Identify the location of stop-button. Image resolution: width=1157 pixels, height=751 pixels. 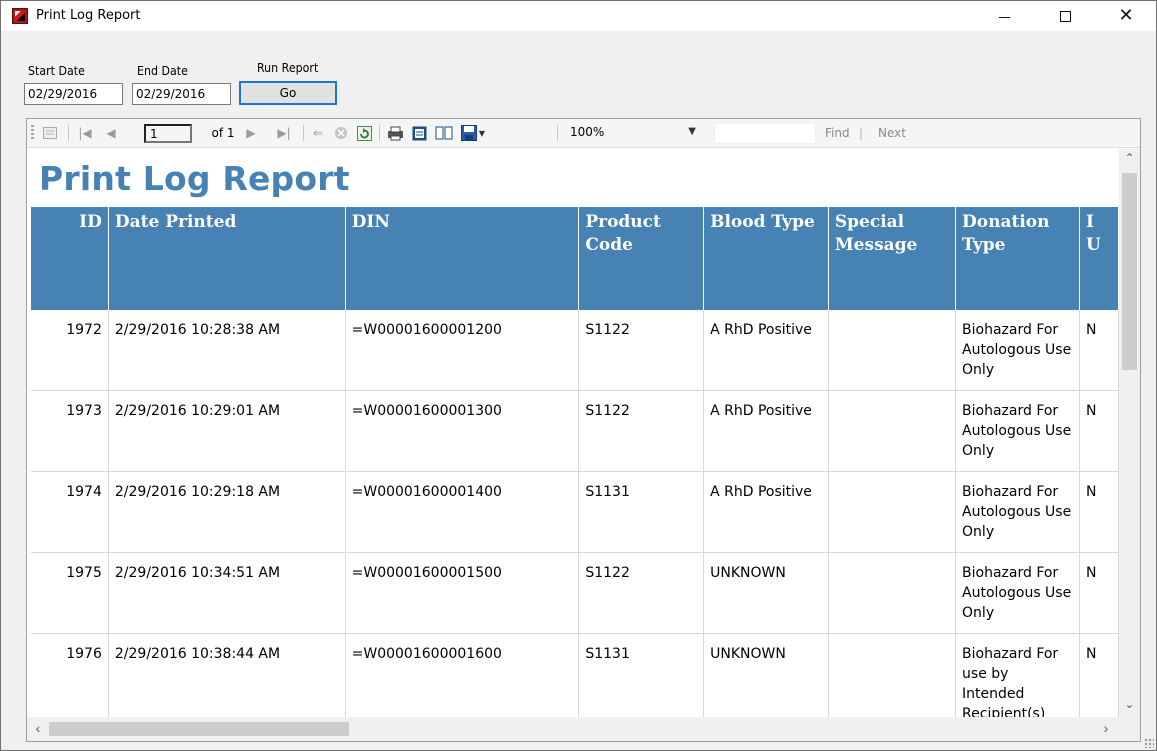
(341, 133).